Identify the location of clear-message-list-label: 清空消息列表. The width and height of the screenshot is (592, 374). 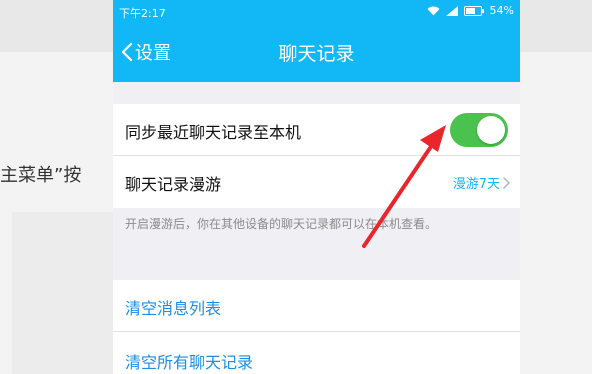
(173, 308).